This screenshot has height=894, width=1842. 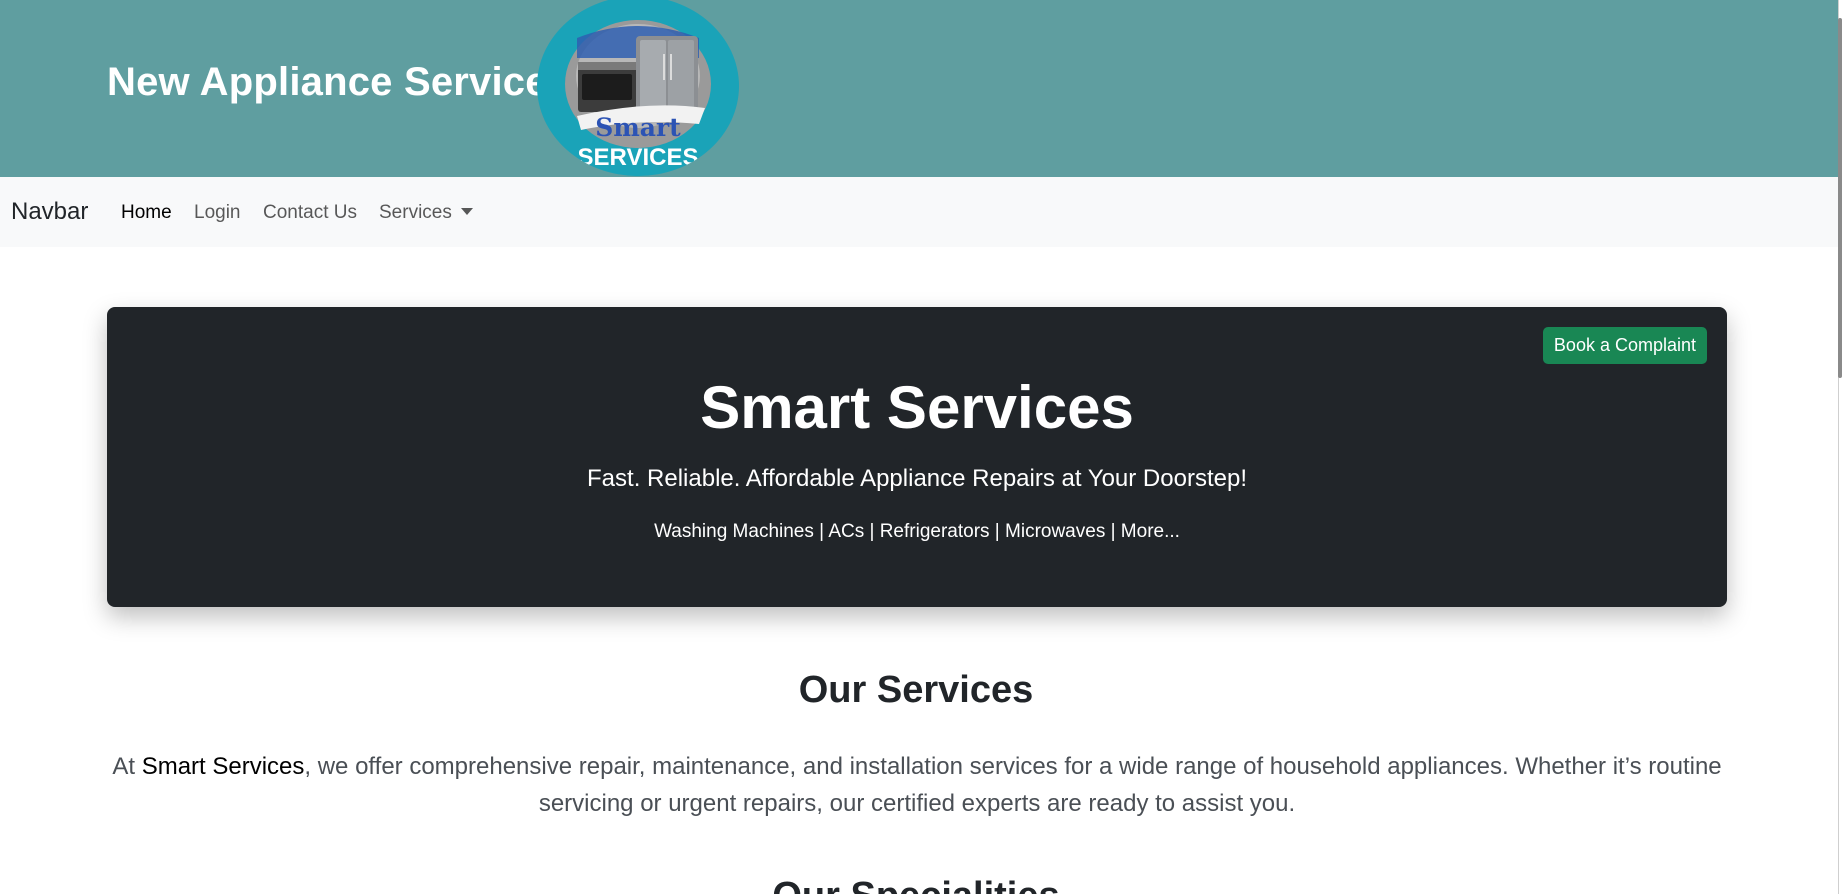 What do you see at coordinates (146, 213) in the screenshot?
I see `nav-link-home: Home` at bounding box center [146, 213].